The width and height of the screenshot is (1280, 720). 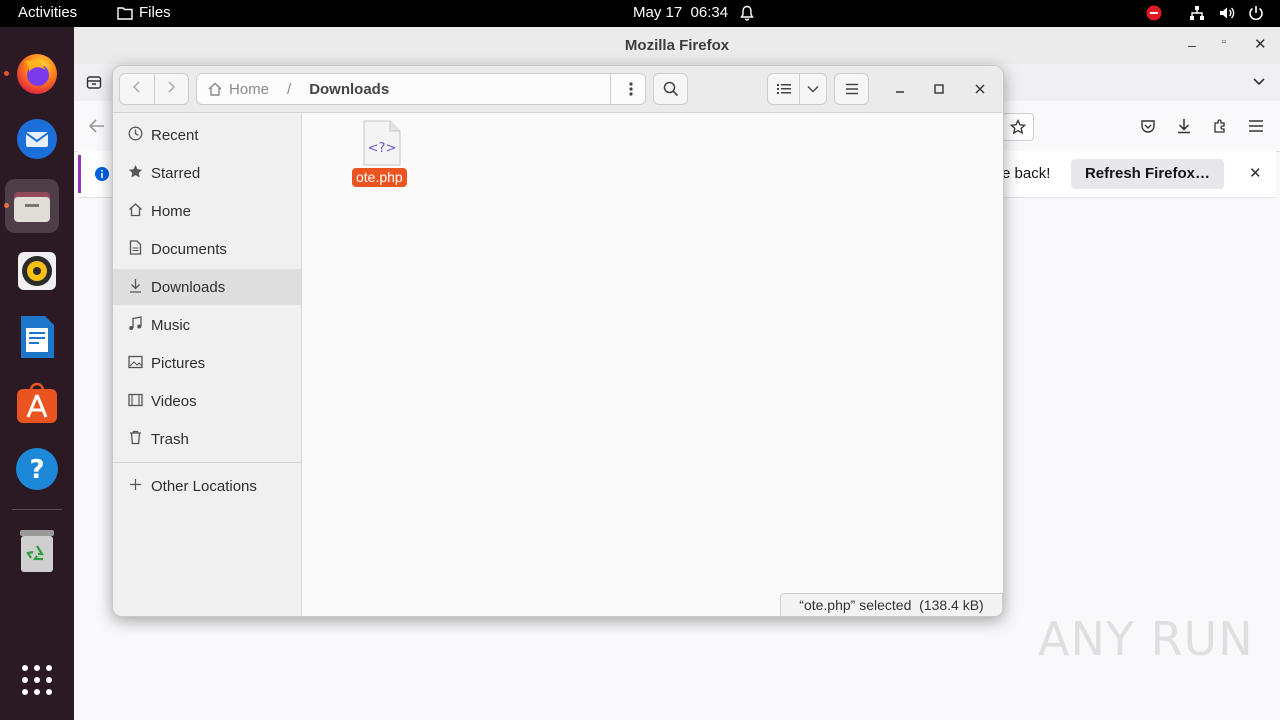 I want to click on sidebar-item-label: Downloads, so click(x=188, y=287).